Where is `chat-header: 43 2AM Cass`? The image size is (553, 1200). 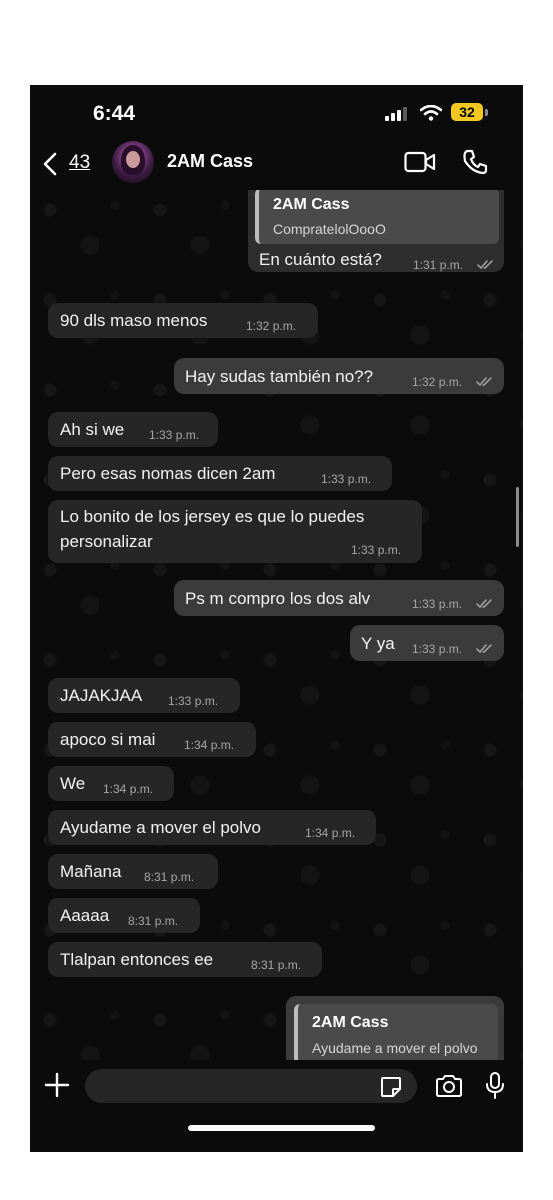
chat-header: 43 2AM Cass is located at coordinates (276, 162).